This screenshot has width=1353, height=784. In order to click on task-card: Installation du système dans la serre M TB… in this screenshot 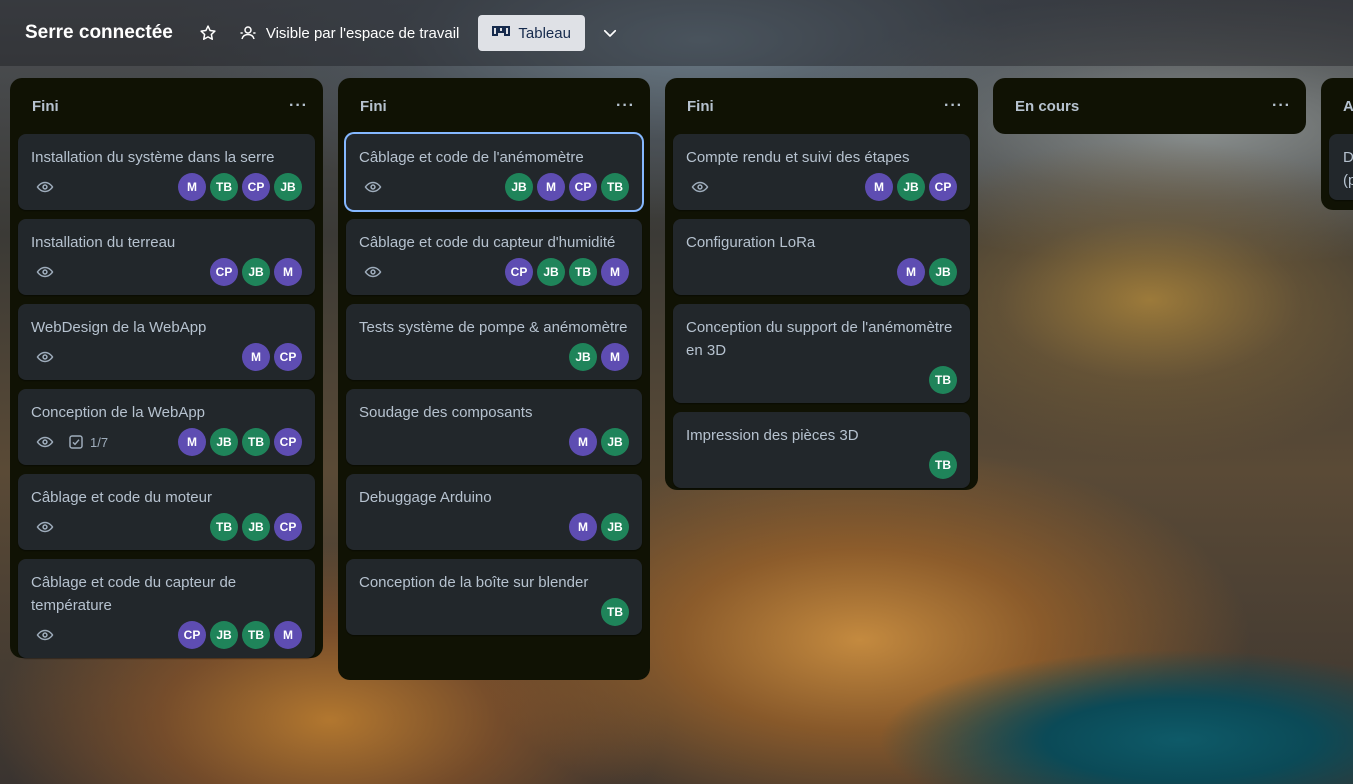, I will do `click(166, 172)`.